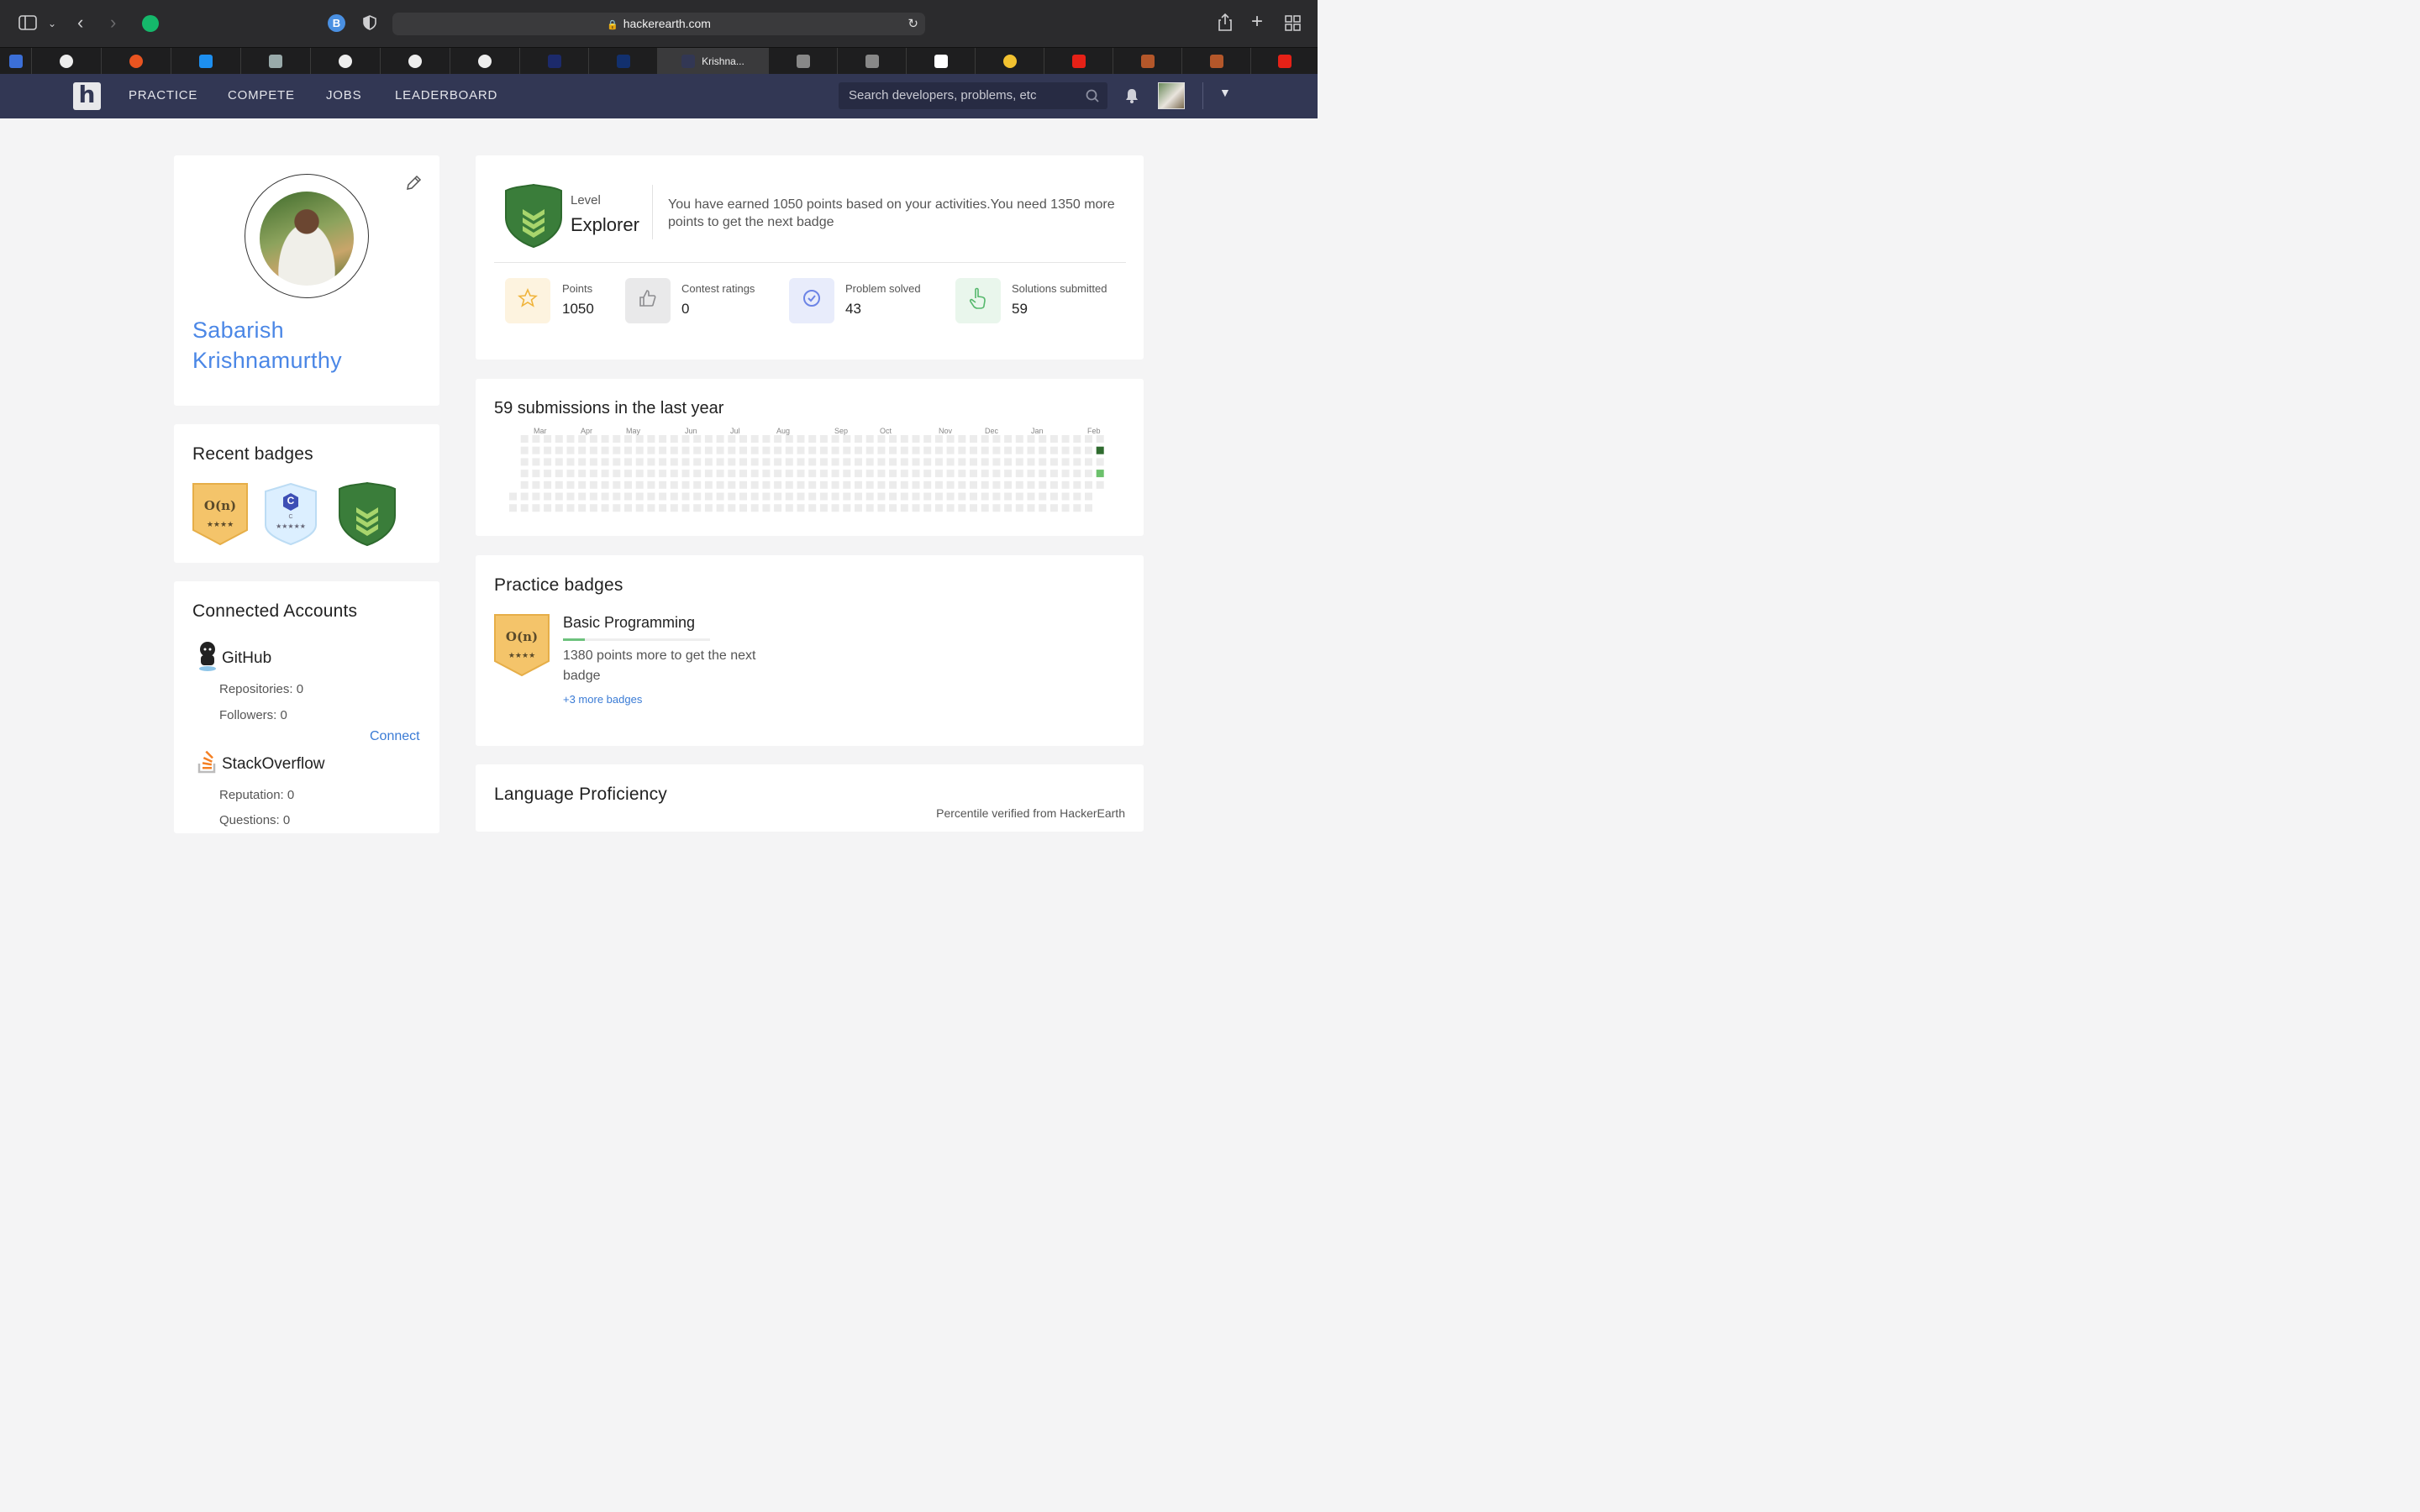  I want to click on tab-s, so click(623, 61).